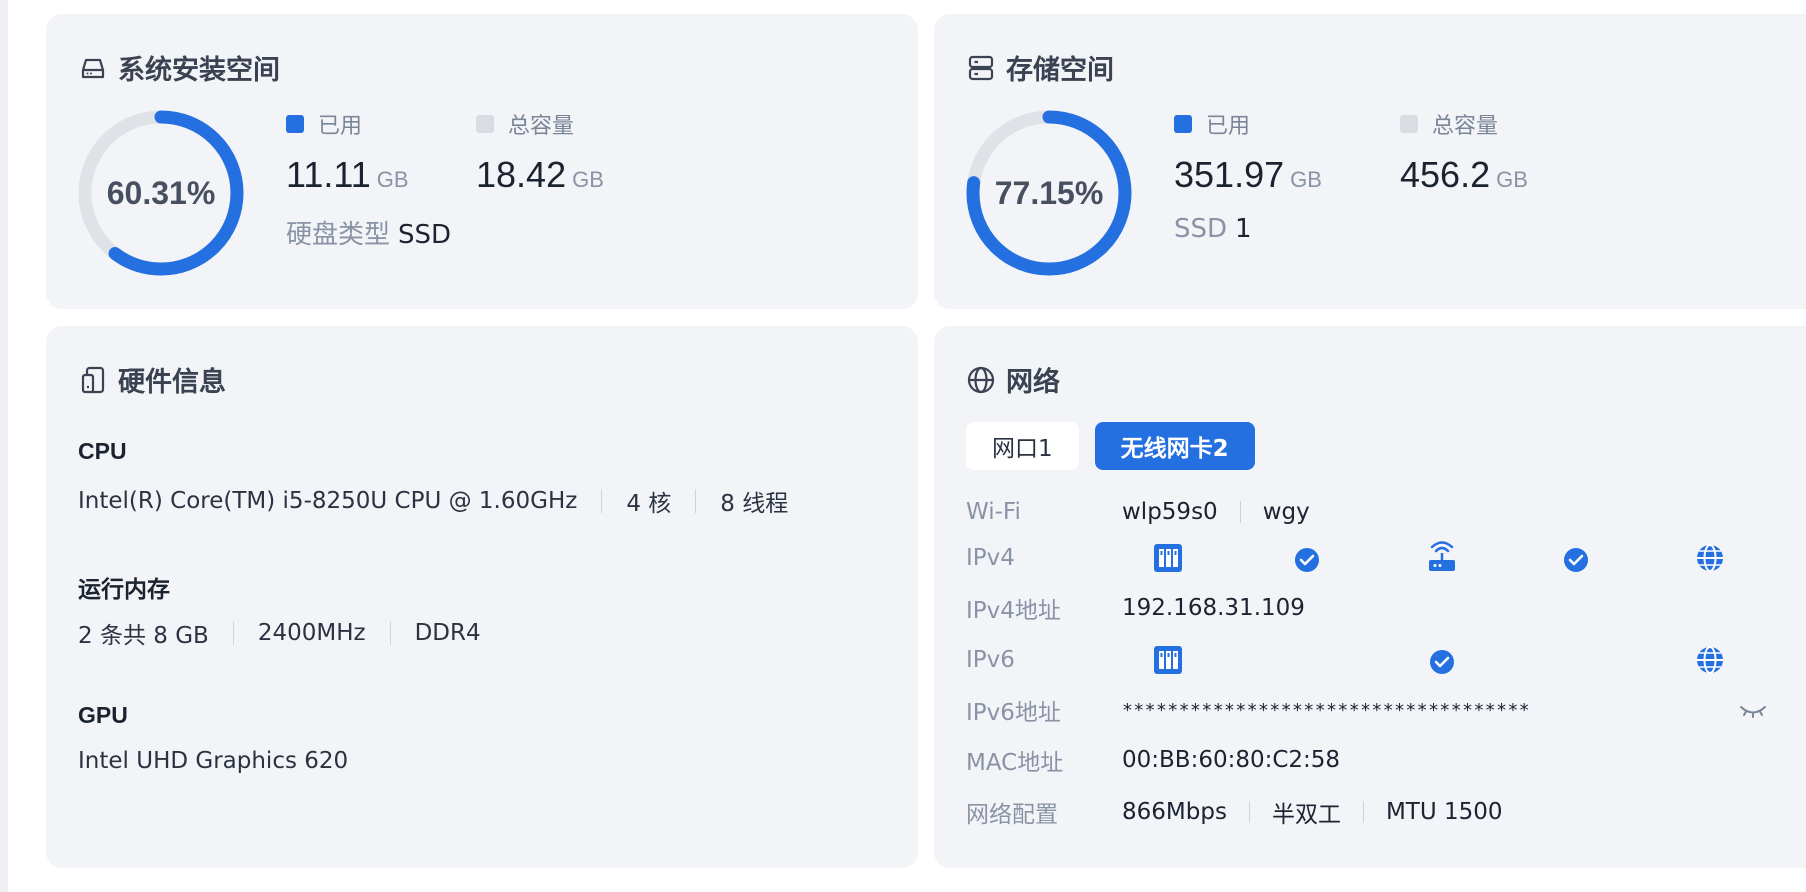 This screenshot has height=892, width=1806. I want to click on gpu-model: Intel UHD Graphics 620, so click(213, 761).